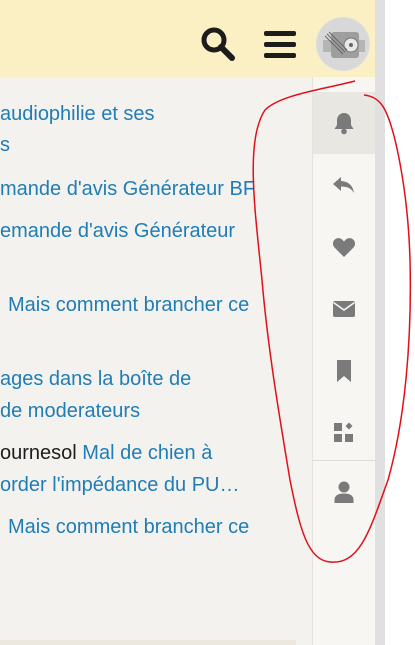 Image resolution: width=415 pixels, height=645 pixels. Describe the element at coordinates (148, 642) in the screenshot. I see `content-bottom-strip` at that location.